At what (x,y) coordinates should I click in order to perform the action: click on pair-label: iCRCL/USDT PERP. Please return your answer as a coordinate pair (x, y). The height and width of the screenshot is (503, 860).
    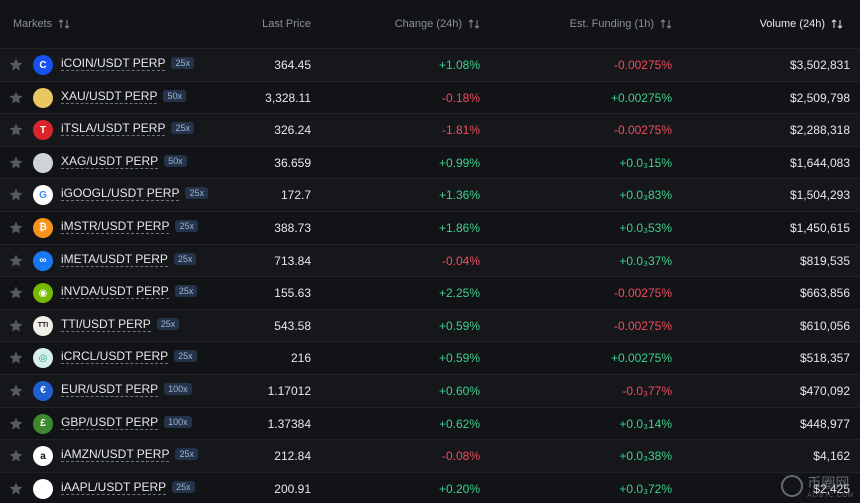
    Looking at the image, I should click on (115, 357).